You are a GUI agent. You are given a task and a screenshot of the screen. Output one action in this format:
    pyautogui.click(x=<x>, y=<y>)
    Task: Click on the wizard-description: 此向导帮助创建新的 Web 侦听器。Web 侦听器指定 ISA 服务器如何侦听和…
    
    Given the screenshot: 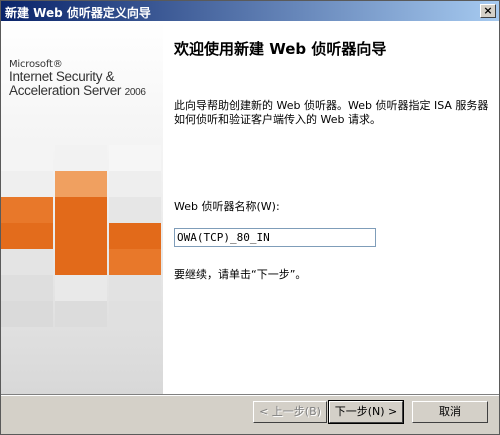 What is the action you would take?
    pyautogui.click(x=331, y=112)
    